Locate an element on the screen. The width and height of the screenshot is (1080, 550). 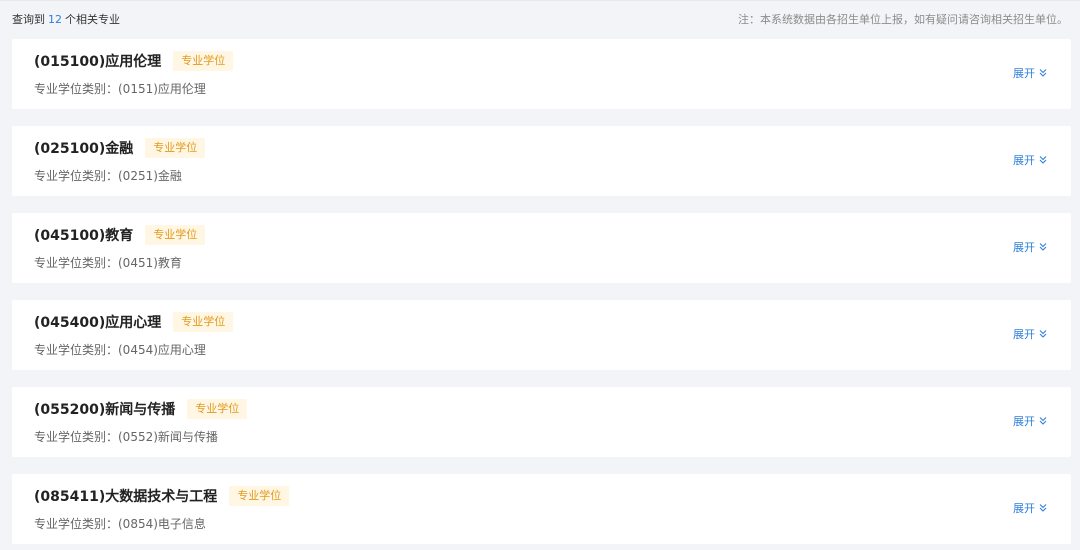
major-title-row: (045100)教育 专业学位 is located at coordinates (120, 235).